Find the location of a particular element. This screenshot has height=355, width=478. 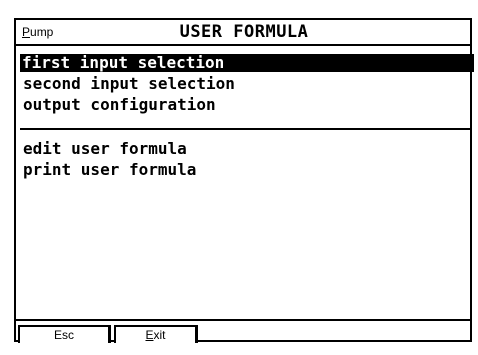

menu-item-edit-user-formula: edit user formula is located at coordinates (104, 149).